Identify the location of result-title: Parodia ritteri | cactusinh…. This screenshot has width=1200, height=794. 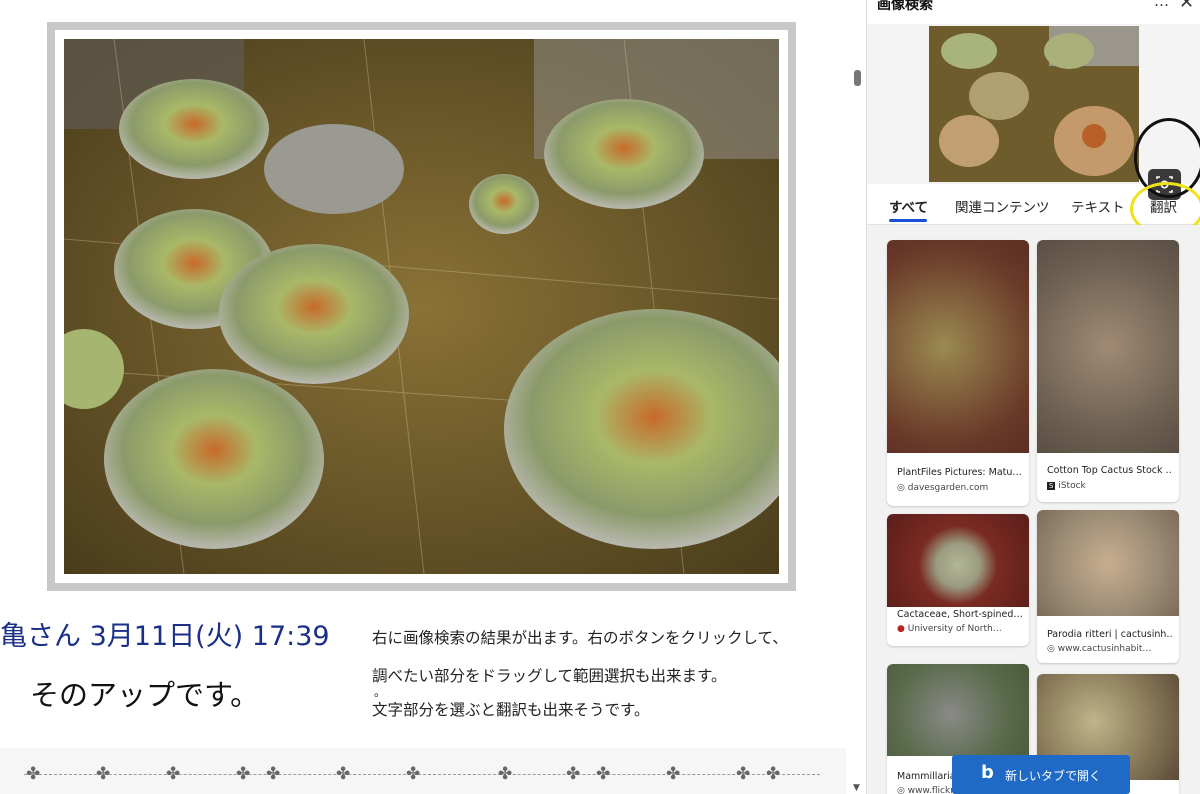
(1109, 634).